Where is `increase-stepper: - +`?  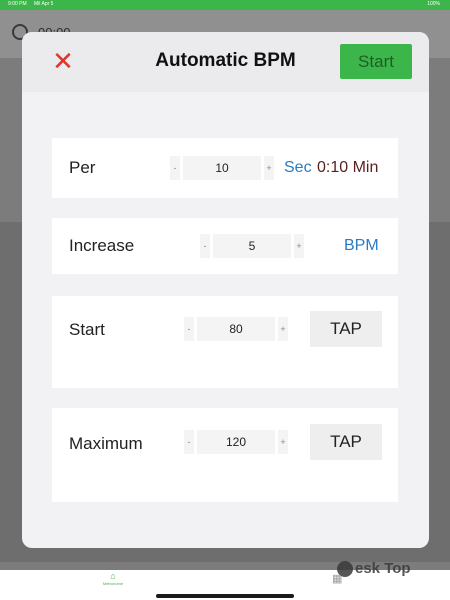 increase-stepper: - + is located at coordinates (254, 246).